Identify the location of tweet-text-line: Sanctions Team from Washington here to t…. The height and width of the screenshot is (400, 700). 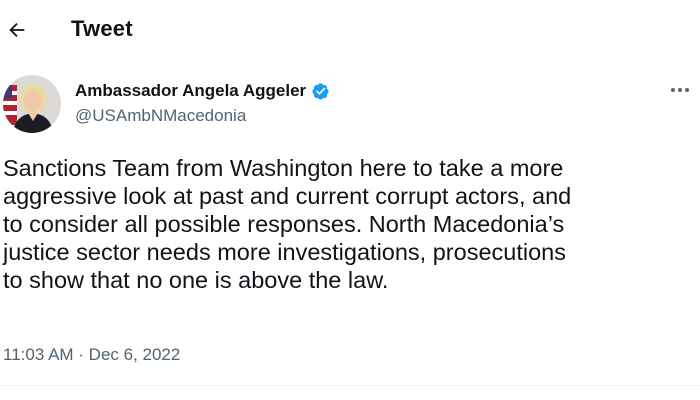
(283, 168).